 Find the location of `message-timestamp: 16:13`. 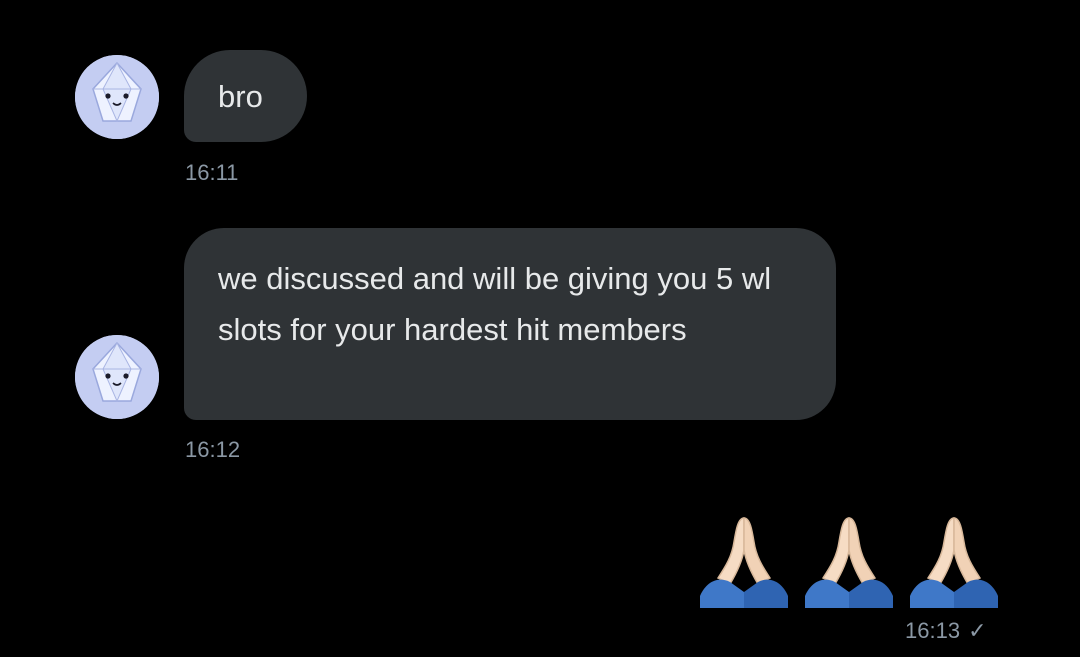

message-timestamp: 16:13 is located at coordinates (933, 630).